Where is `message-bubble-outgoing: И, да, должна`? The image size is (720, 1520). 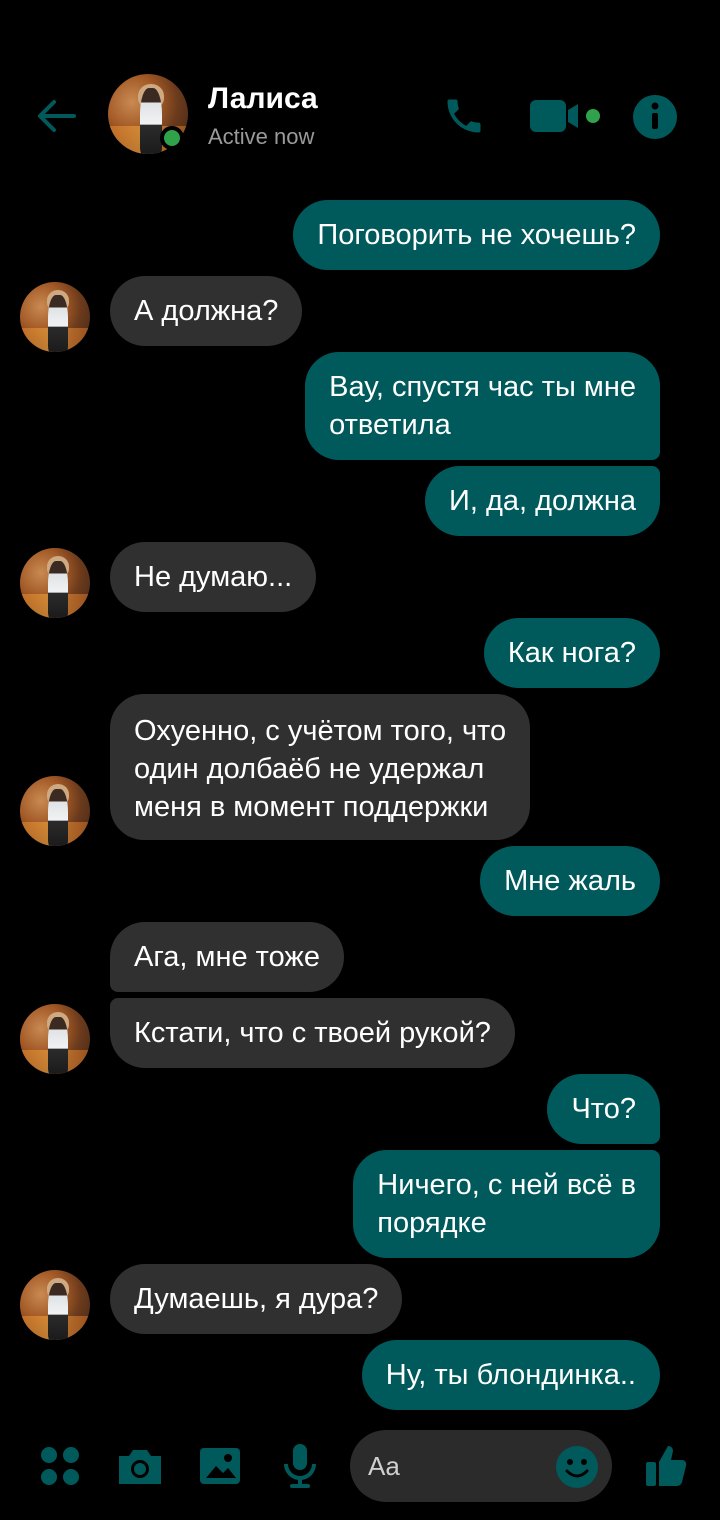 message-bubble-outgoing: И, да, должна is located at coordinates (542, 501).